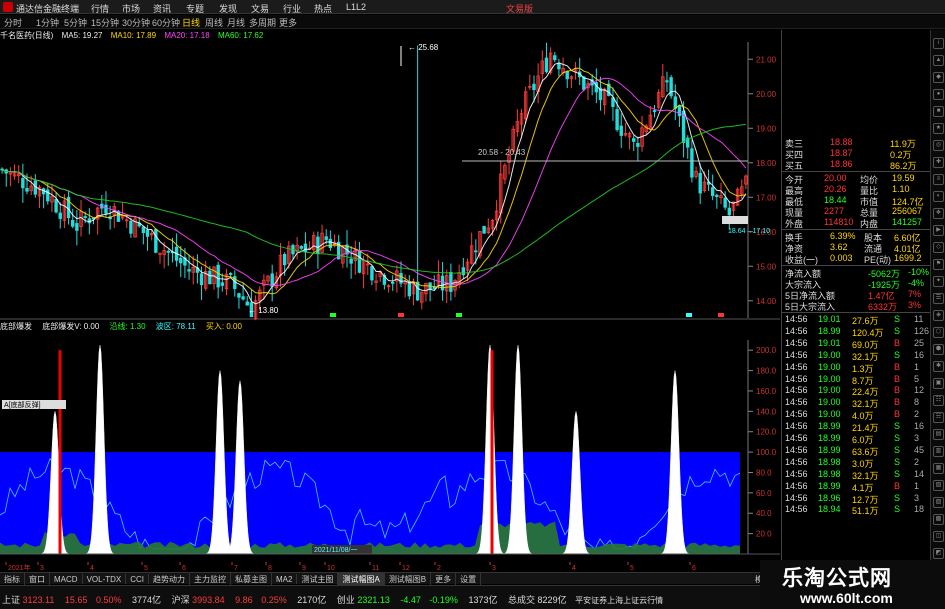 The height and width of the screenshot is (609, 945). What do you see at coordinates (856, 499) in the screenshot?
I see `tick-row: 14:56 18.96 12.7万 S 3` at bounding box center [856, 499].